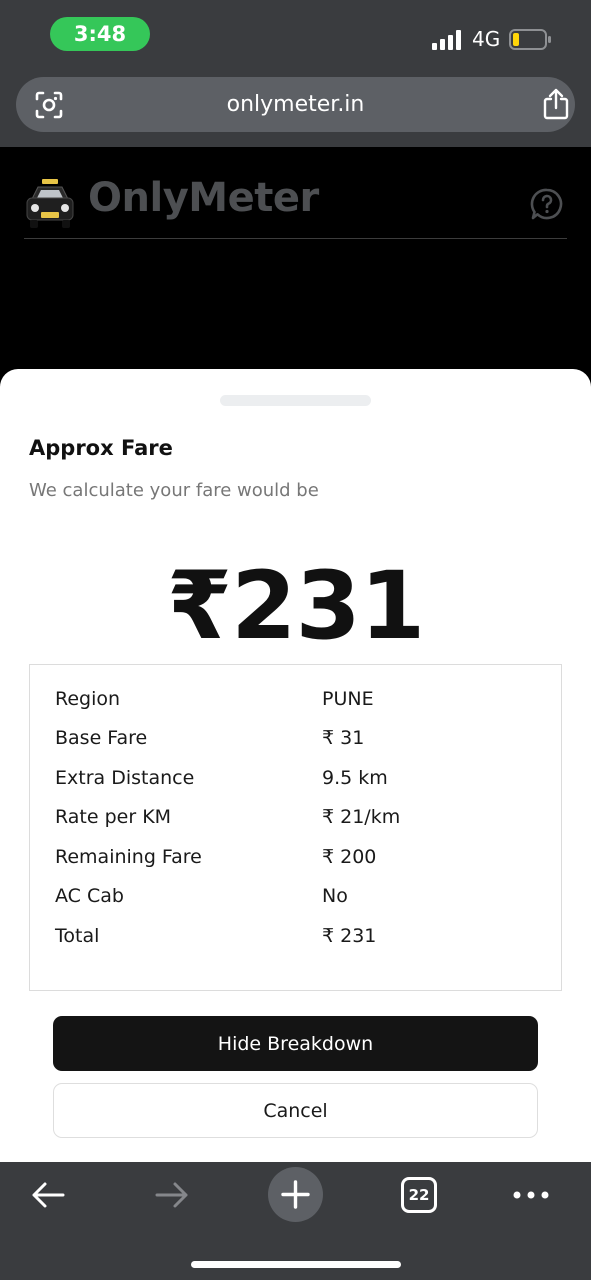 This screenshot has height=1280, width=591. What do you see at coordinates (531, 1195) in the screenshot?
I see `more-icon` at bounding box center [531, 1195].